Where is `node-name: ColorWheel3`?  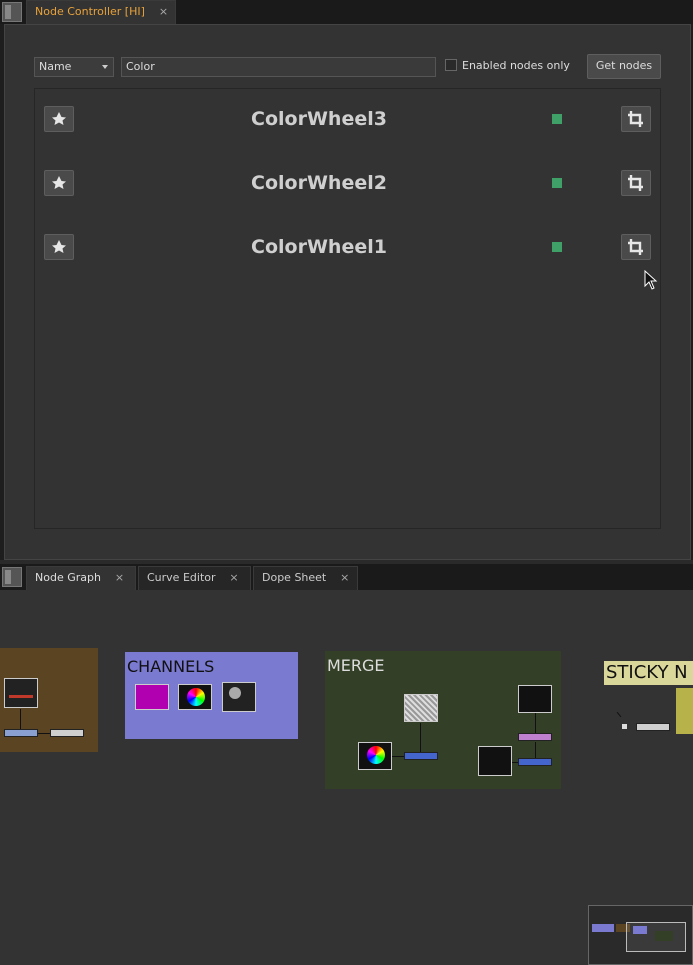
node-name: ColorWheel3 is located at coordinates (319, 119).